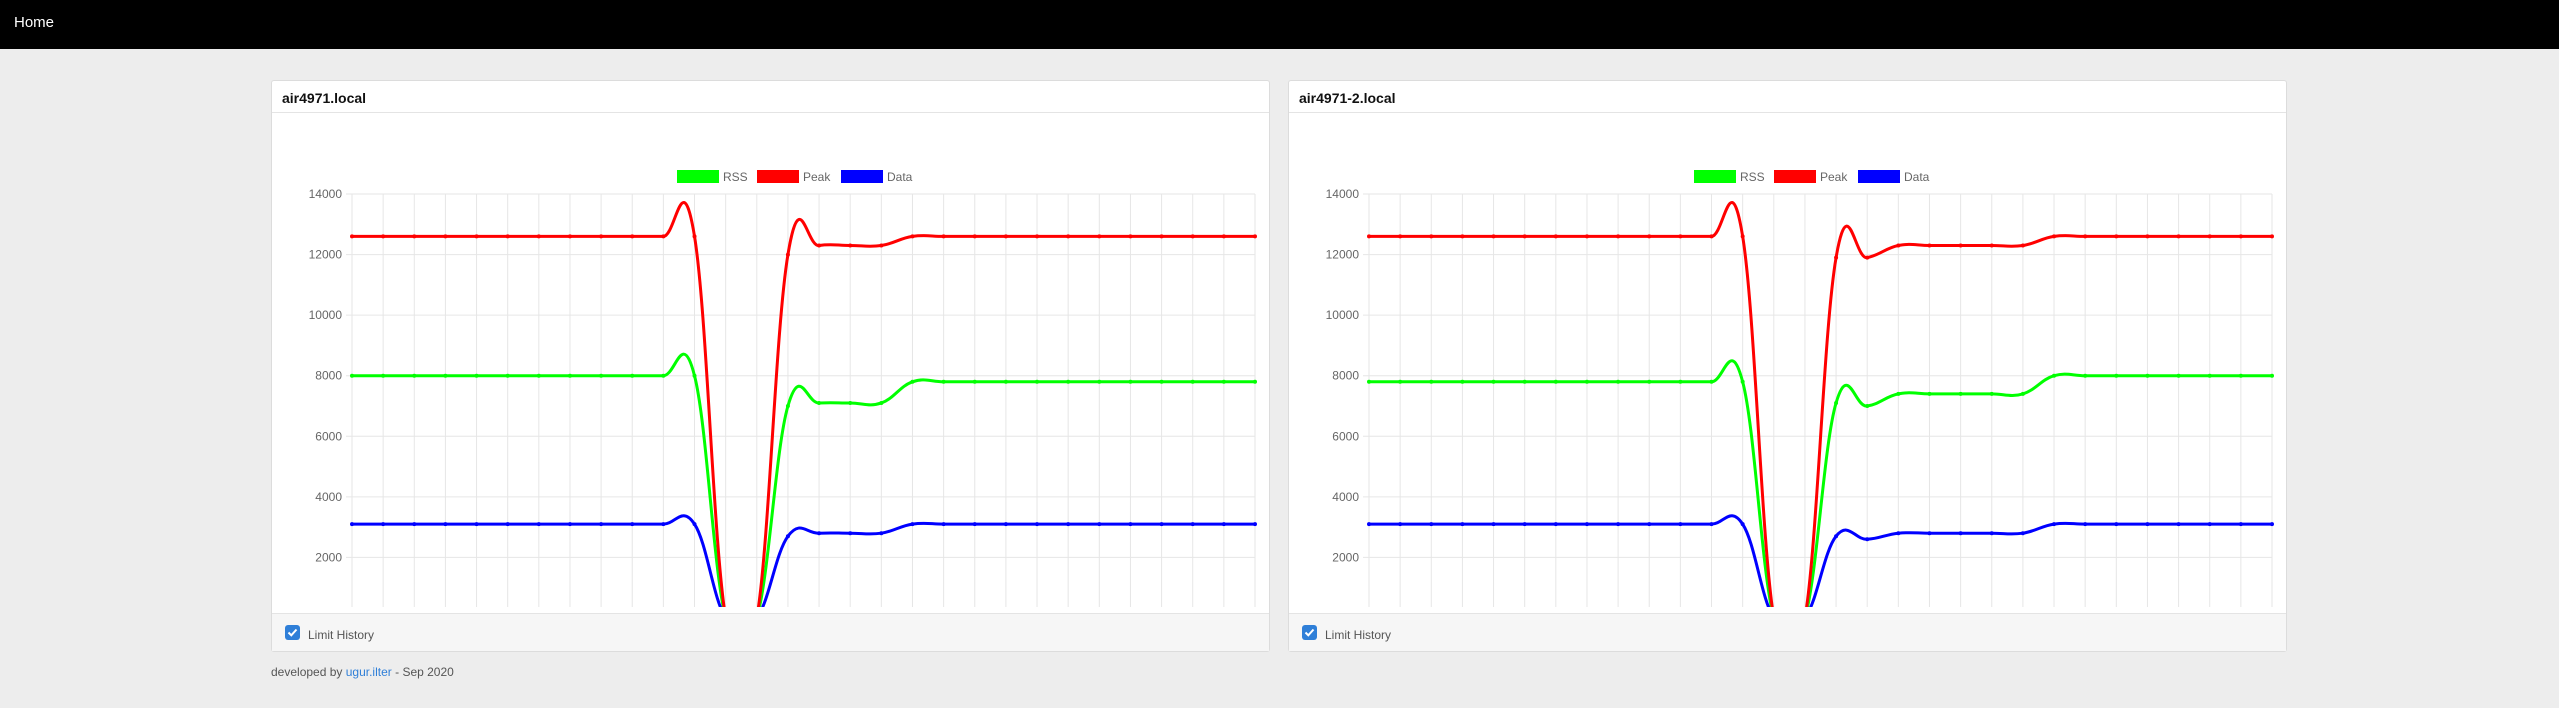 The image size is (2559, 708). I want to click on y-tick-label: 10000, so click(1343, 315).